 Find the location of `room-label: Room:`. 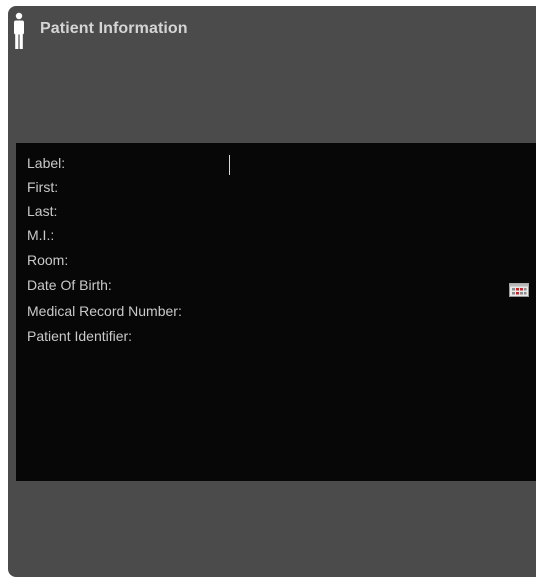

room-label: Room: is located at coordinates (48, 260).